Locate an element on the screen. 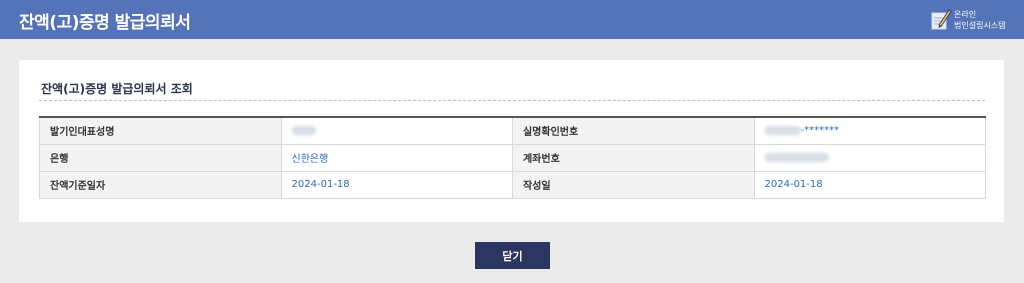  value-balance-date: 2024-01-18 is located at coordinates (396, 184).